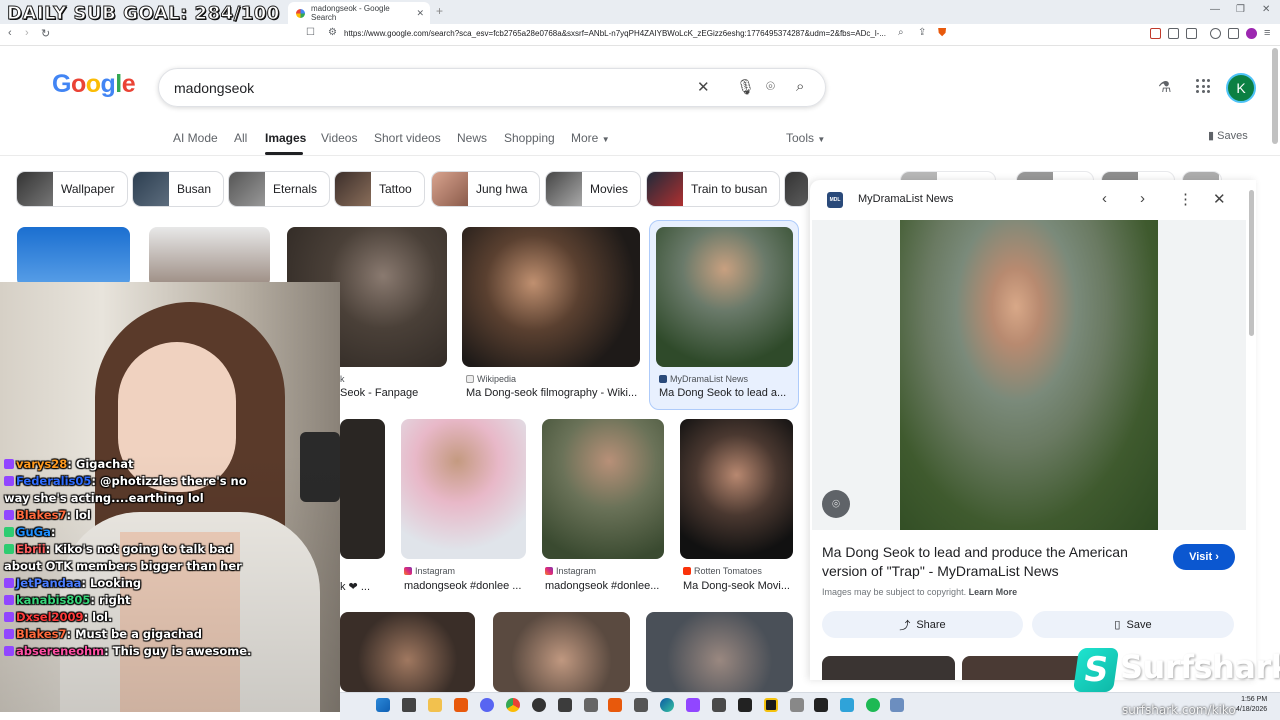 The height and width of the screenshot is (720, 1280). Describe the element at coordinates (279, 189) in the screenshot. I see `chip-eternals: Eternals` at that location.